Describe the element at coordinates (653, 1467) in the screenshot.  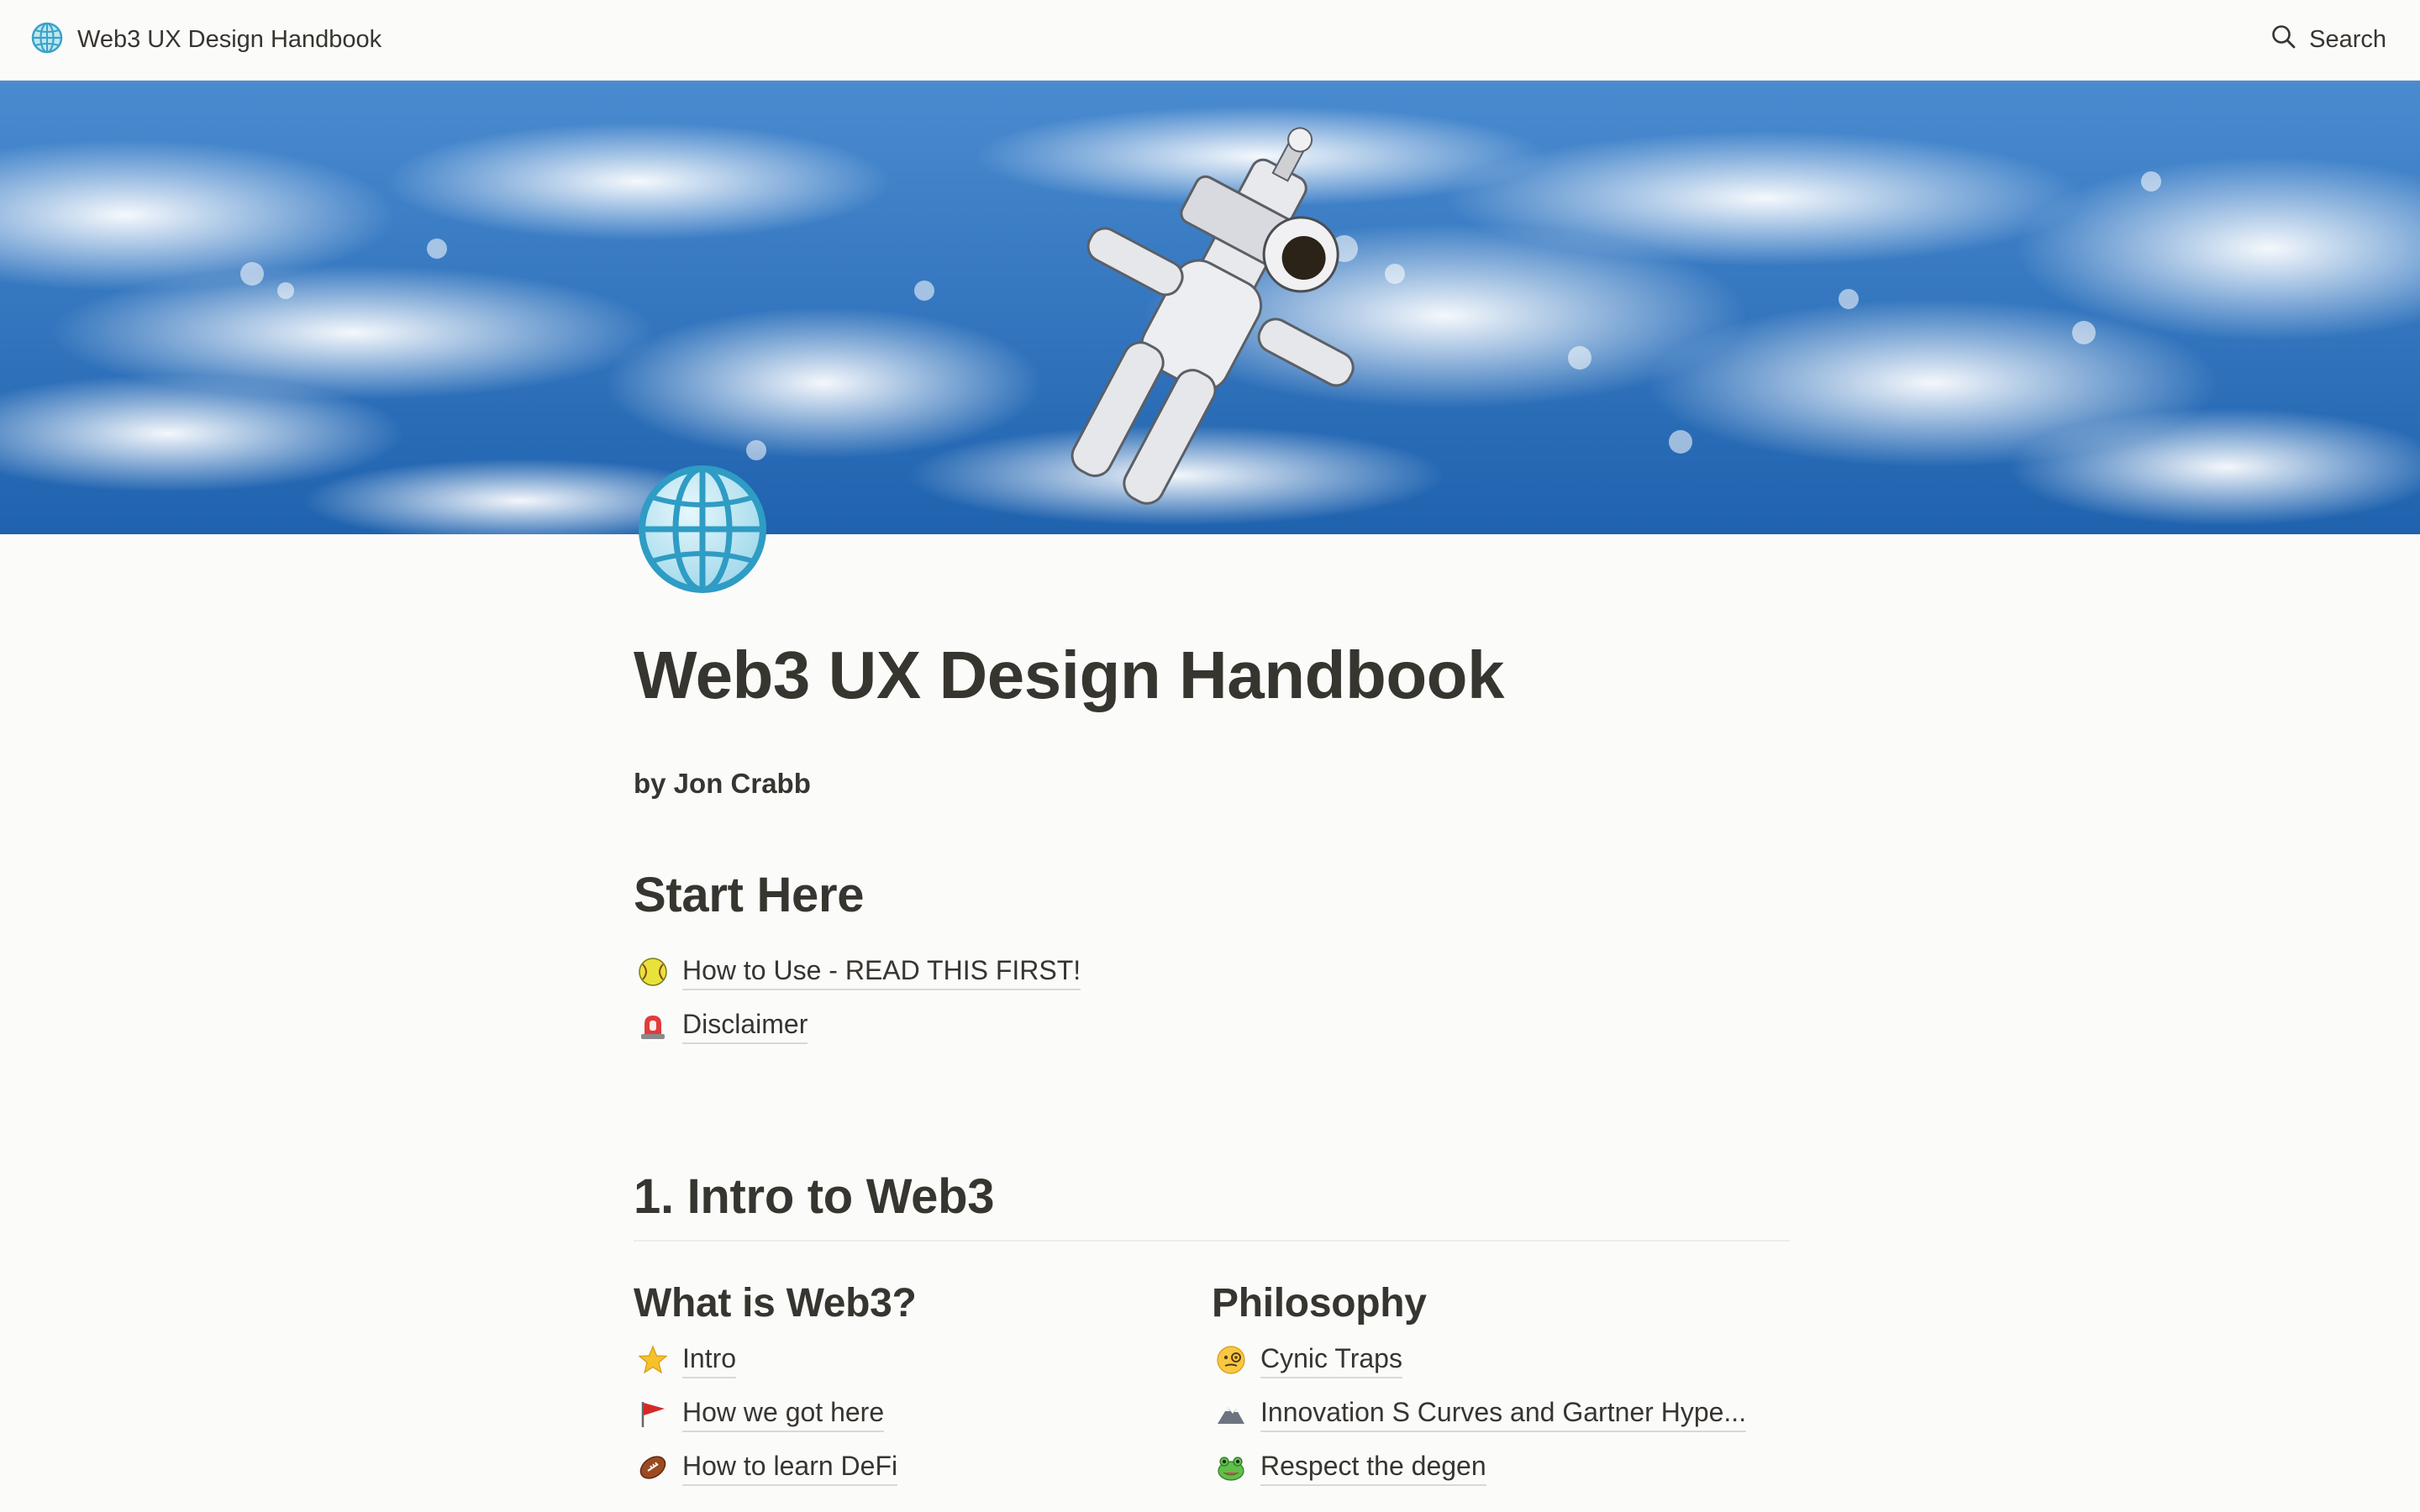
I see `football-icon` at that location.